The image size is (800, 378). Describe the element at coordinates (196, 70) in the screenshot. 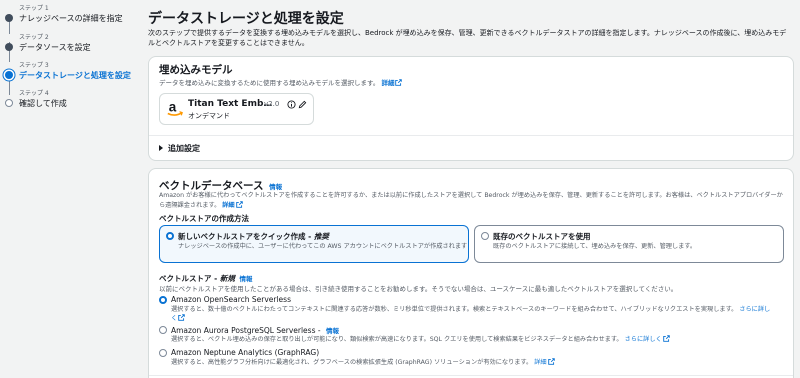

I see `embedding-model-heading: 埋め込みモデル` at that location.